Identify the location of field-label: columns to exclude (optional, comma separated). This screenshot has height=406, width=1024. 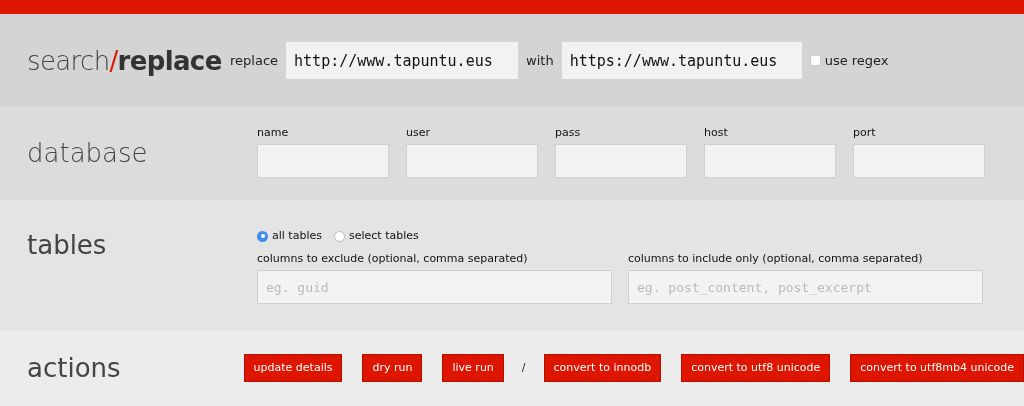
(393, 258).